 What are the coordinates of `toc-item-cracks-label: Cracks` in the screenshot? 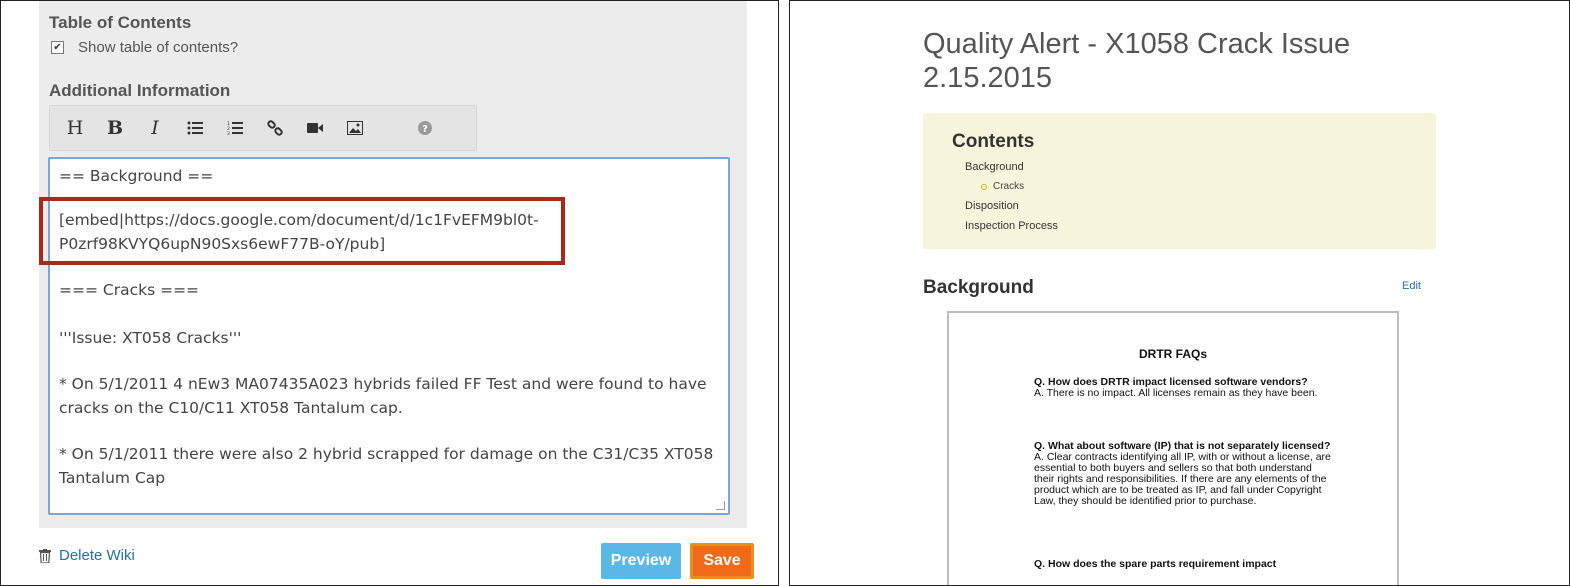 It's located at (1009, 186).